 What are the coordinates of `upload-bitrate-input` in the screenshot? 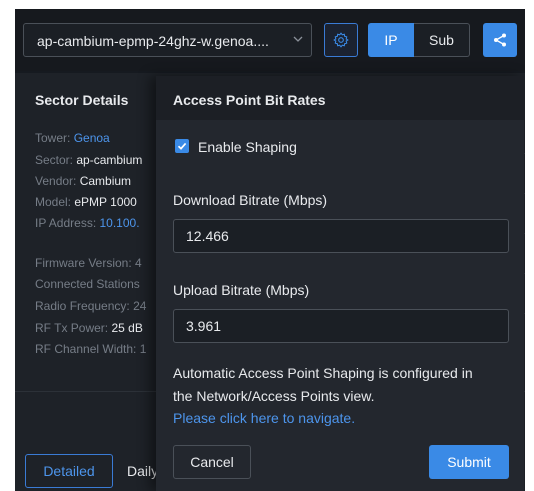 It's located at (341, 326).